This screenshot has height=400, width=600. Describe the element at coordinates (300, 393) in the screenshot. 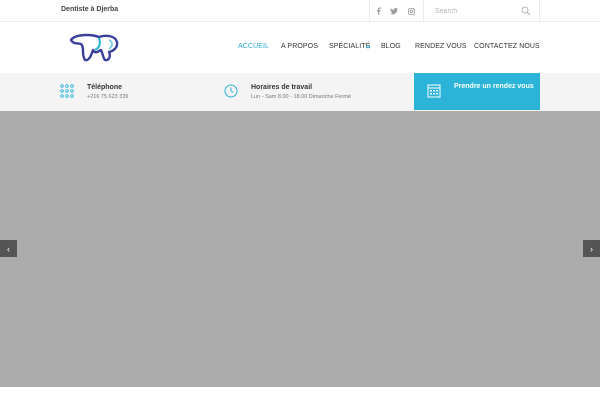

I see `page-footer-strip` at that location.